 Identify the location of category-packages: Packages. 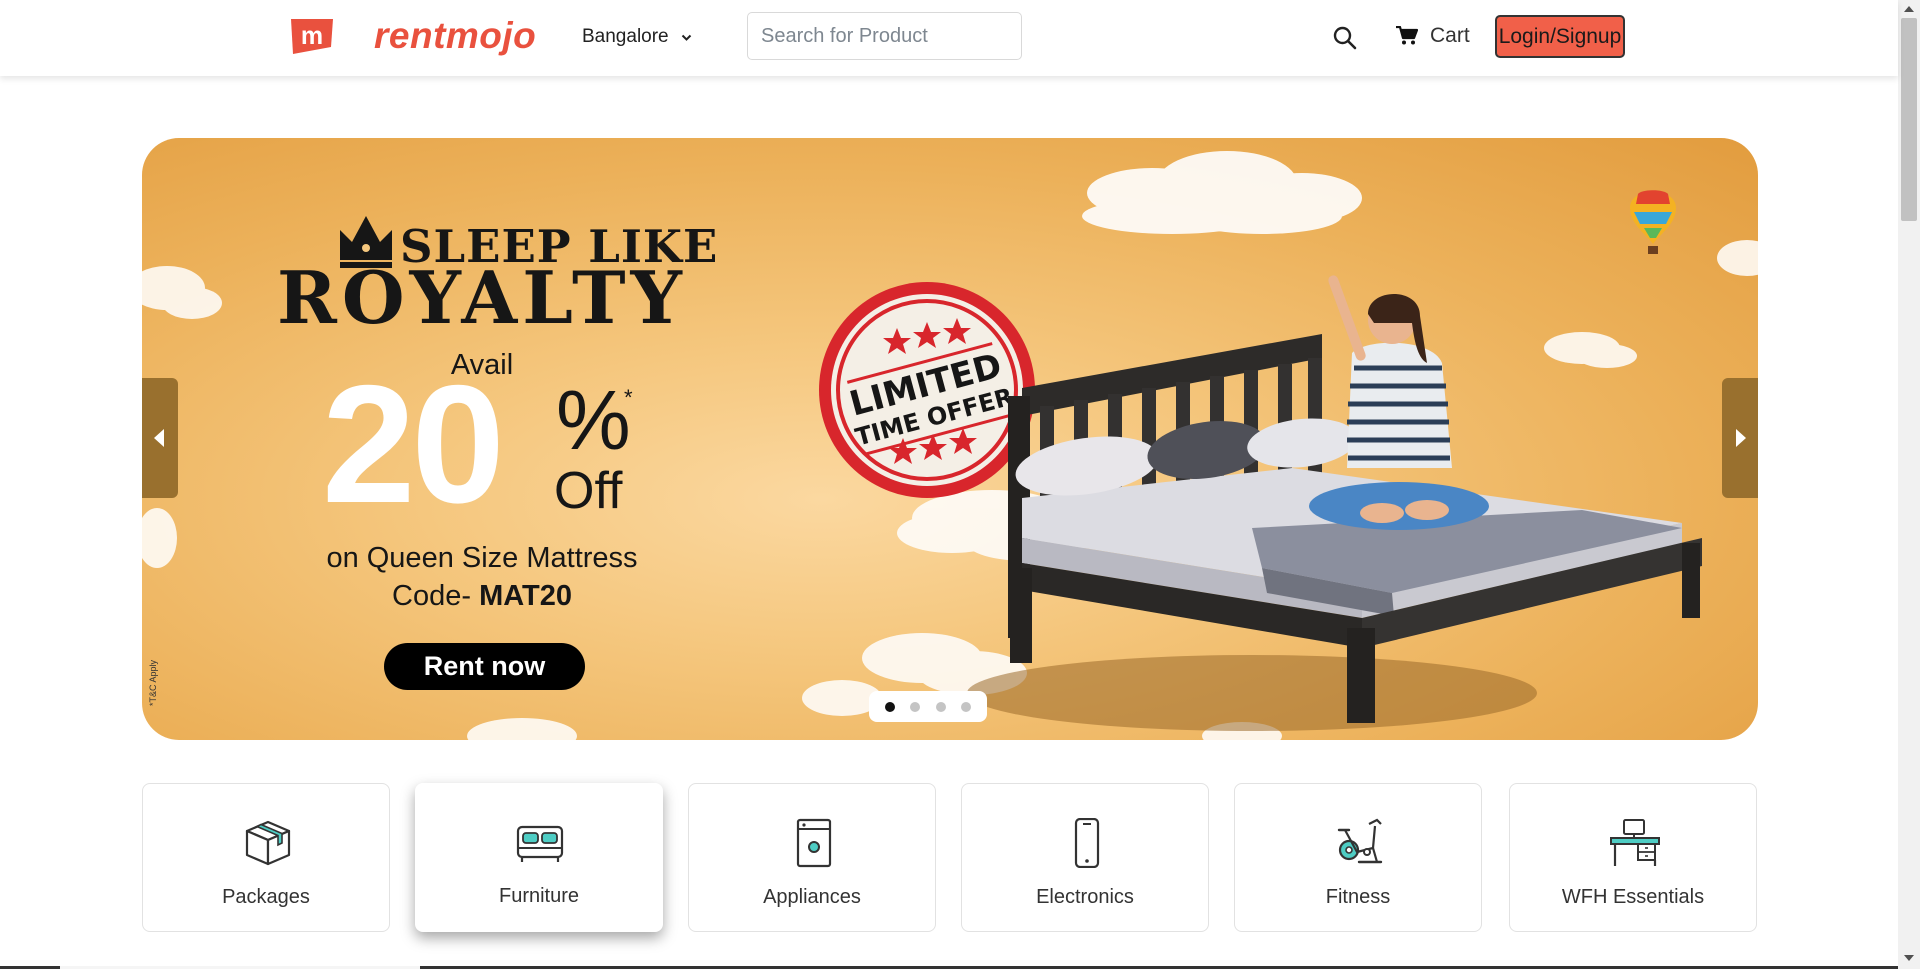
(266, 857).